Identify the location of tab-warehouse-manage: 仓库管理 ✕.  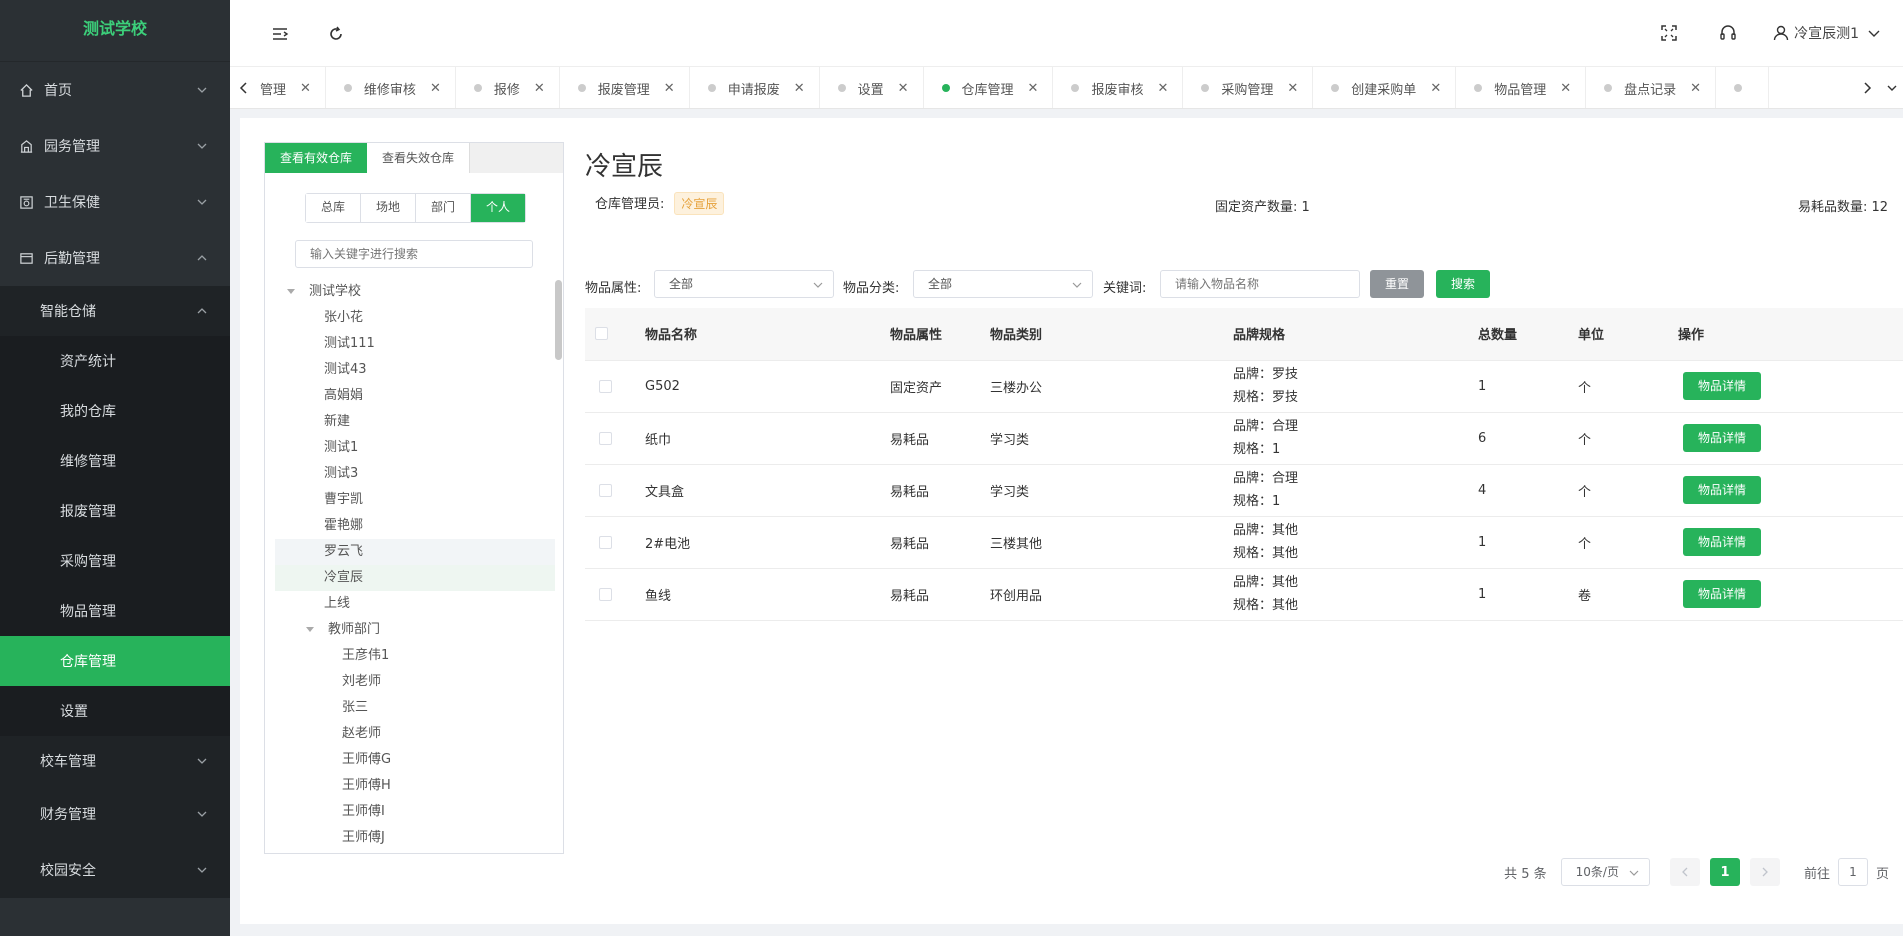
(989, 87).